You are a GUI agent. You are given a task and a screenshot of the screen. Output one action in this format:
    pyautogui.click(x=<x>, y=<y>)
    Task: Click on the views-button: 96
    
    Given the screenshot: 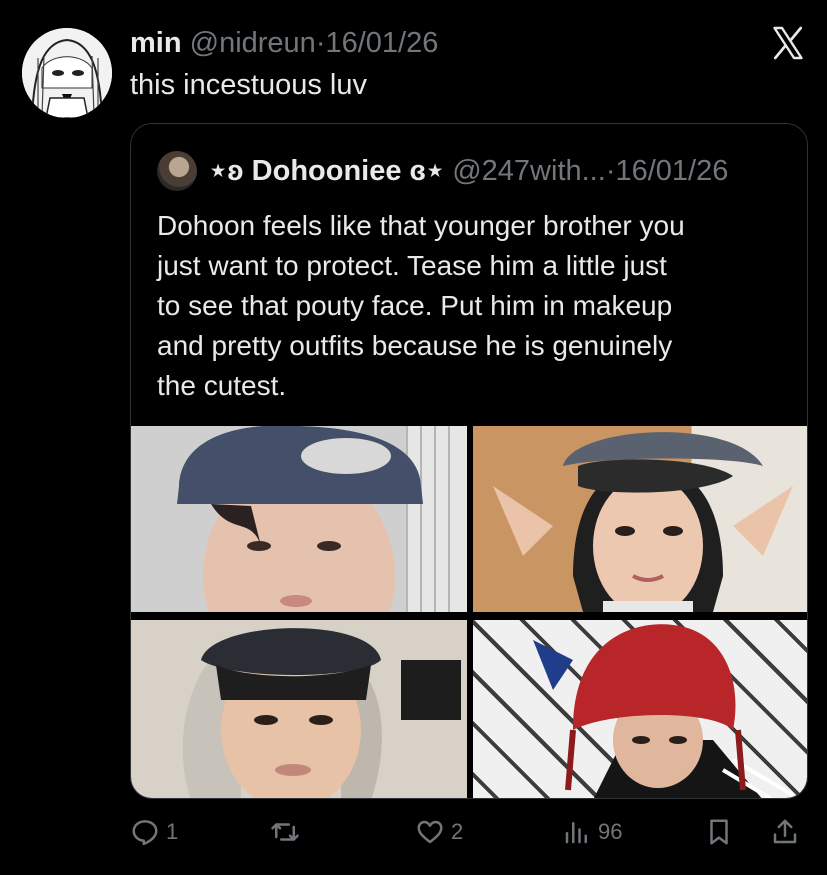 What is the action you would take?
    pyautogui.click(x=592, y=832)
    